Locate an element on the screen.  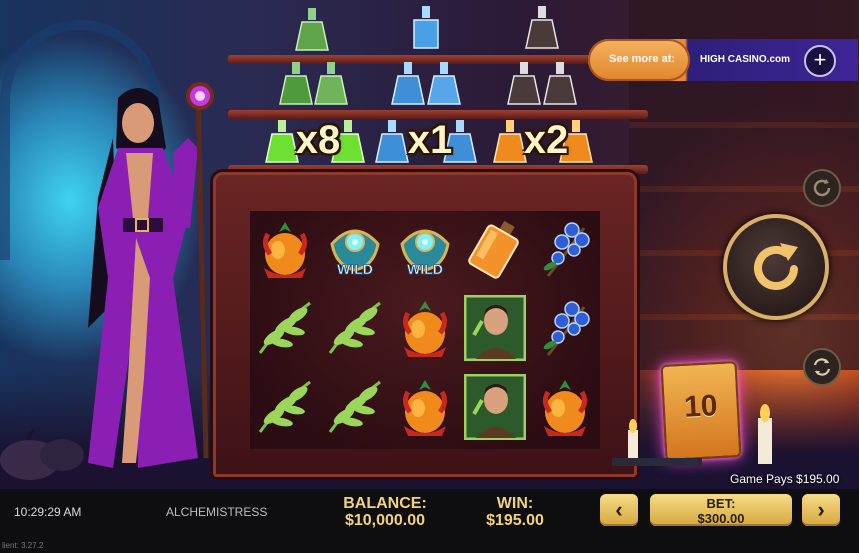
game-title: ALCHEMISTRESS is located at coordinates (217, 512).